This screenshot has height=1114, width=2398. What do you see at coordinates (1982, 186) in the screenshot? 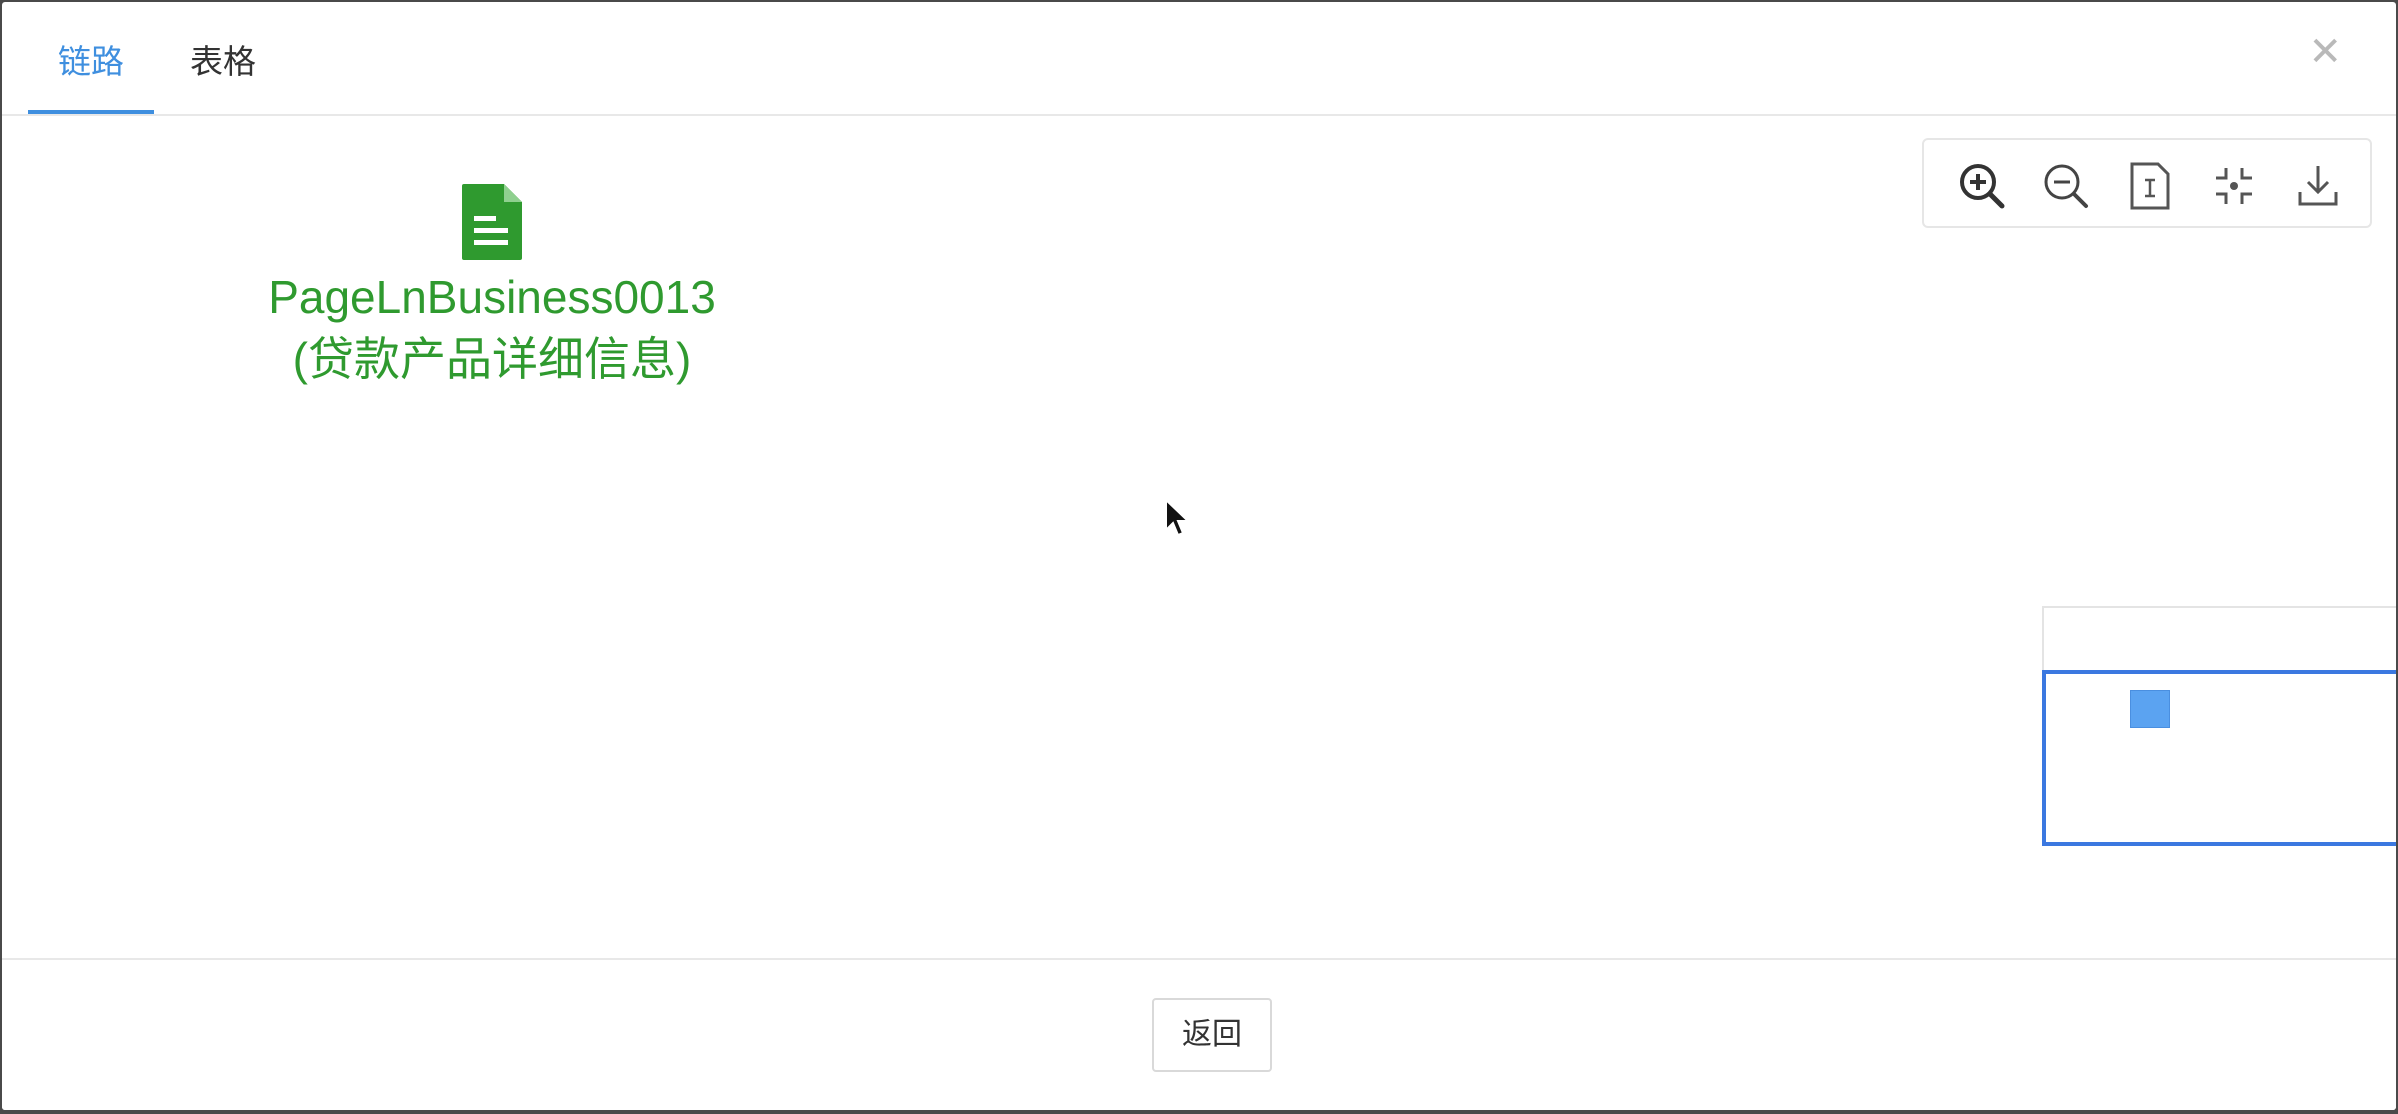
I see `zoom-in-icon` at bounding box center [1982, 186].